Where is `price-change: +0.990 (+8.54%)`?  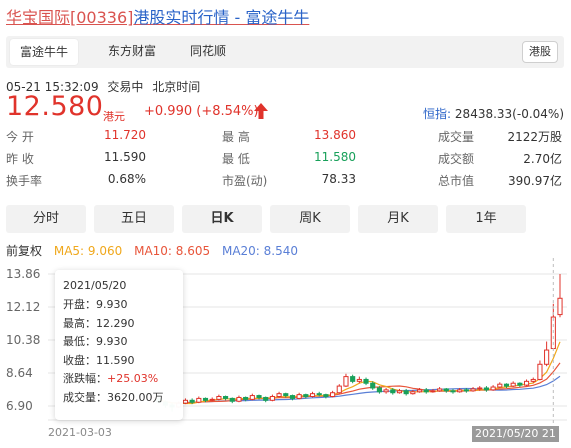 price-change: +0.990 (+8.54%) is located at coordinates (201, 111).